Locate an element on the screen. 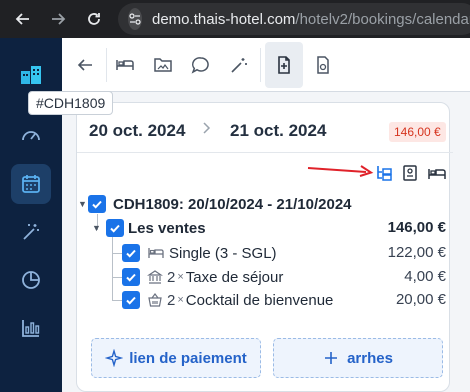 The width and height of the screenshot is (470, 392). payment-link-button: lien de paiement is located at coordinates (176, 358).